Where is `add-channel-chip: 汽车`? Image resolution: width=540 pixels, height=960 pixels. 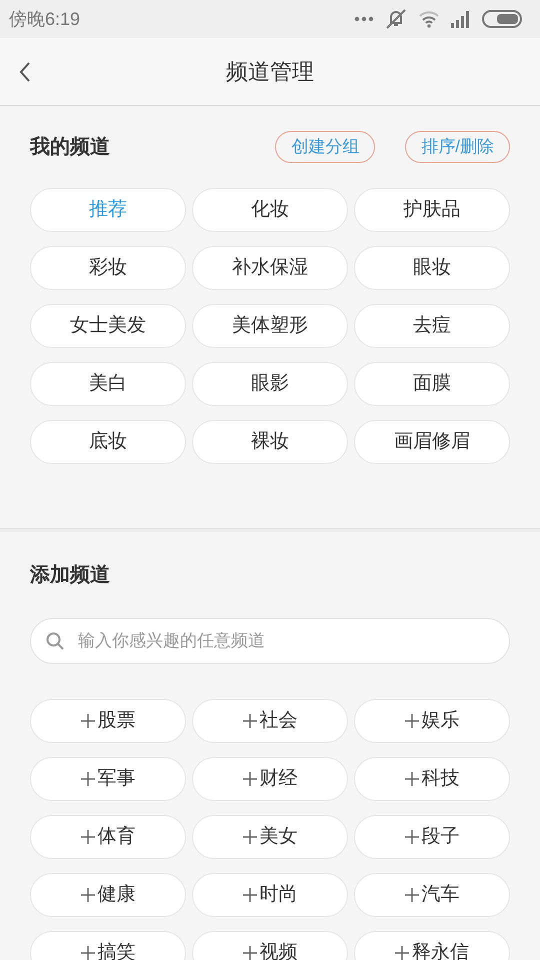
add-channel-chip: 汽车 is located at coordinates (432, 895).